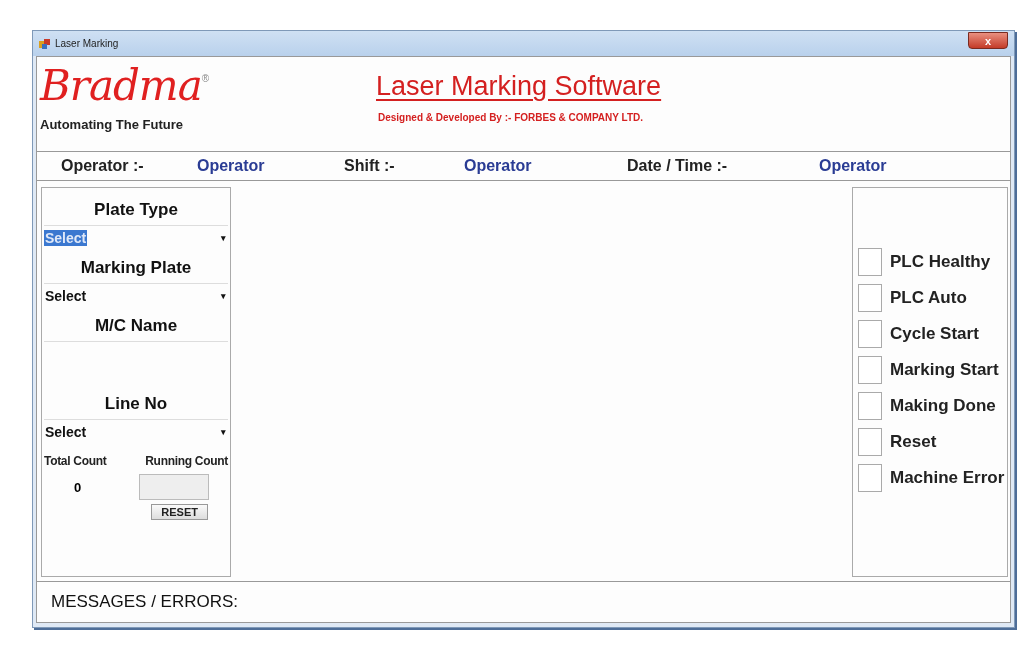 The height and width of the screenshot is (650, 1025). What do you see at coordinates (678, 166) in the screenshot?
I see `info-label: Date / Time :-` at bounding box center [678, 166].